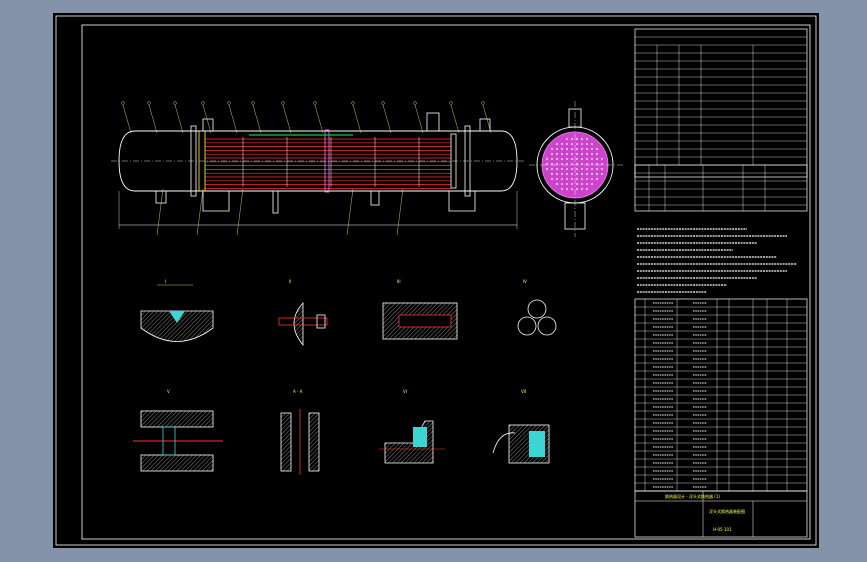 This screenshot has height=562, width=867. Describe the element at coordinates (521, 426) in the screenshot. I see `detail-8: VII` at that location.